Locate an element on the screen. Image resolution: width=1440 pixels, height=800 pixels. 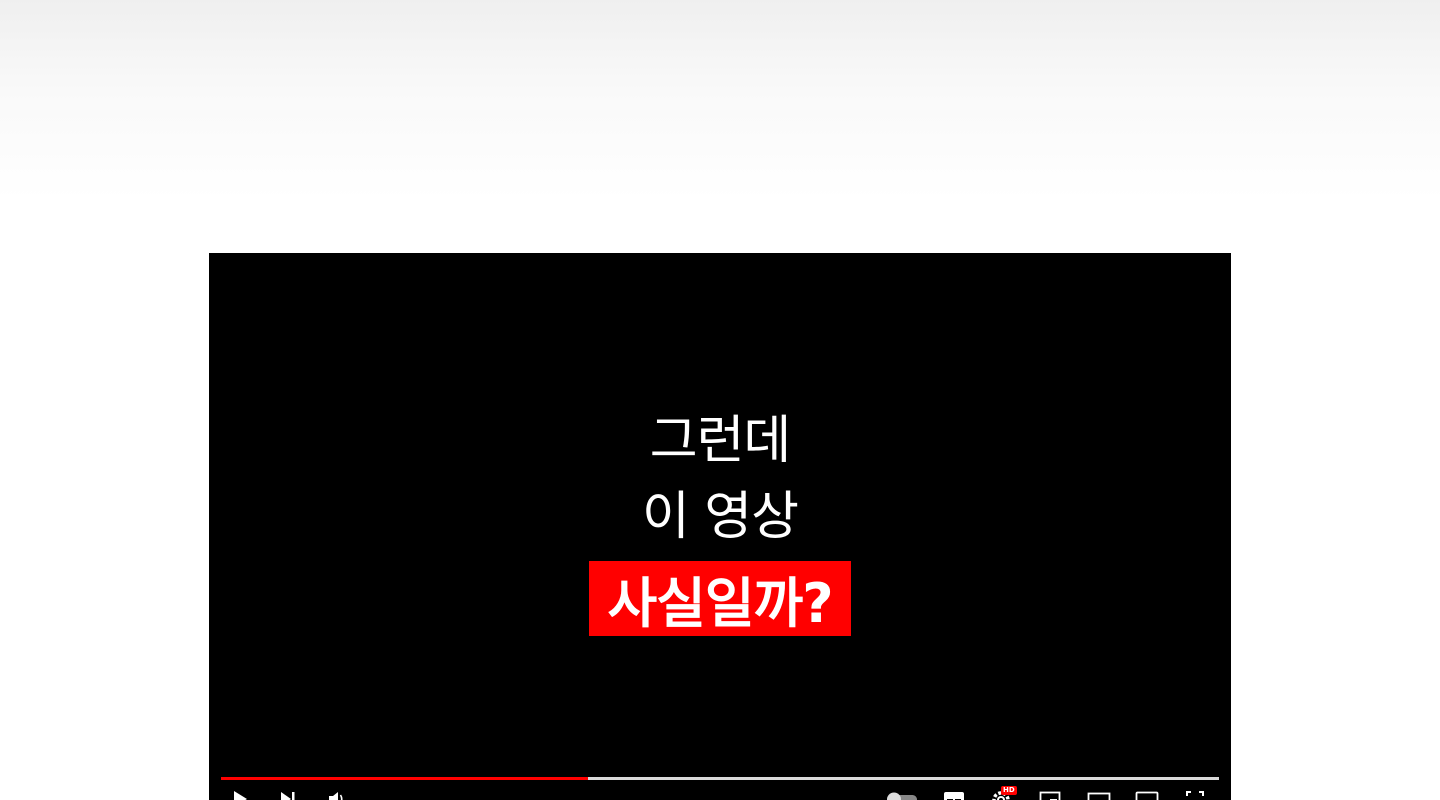
settings-icon: HD is located at coordinates (1004, 793).